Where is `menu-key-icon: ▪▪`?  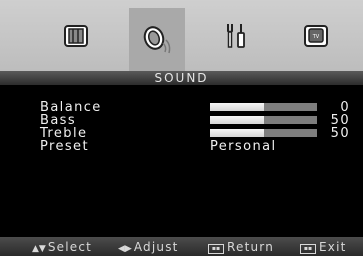
menu-key-icon: ▪▪ is located at coordinates (216, 249).